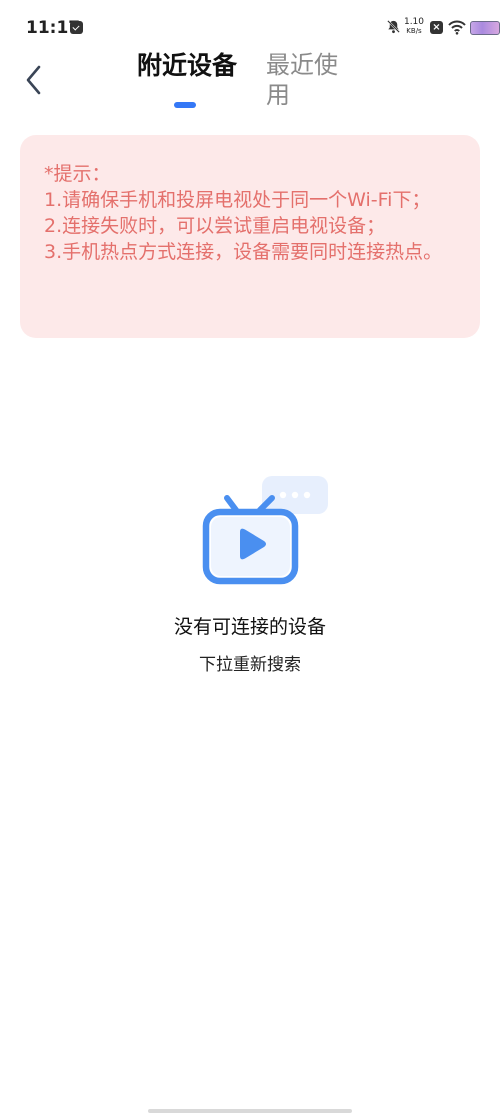 Image resolution: width=500 pixels, height=1115 pixels. What do you see at coordinates (185, 105) in the screenshot?
I see `tab-active-indicator` at bounding box center [185, 105].